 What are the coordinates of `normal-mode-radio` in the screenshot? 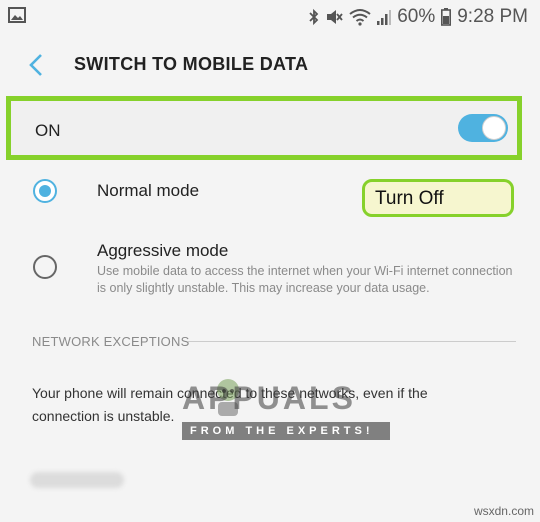 It's located at (45, 191).